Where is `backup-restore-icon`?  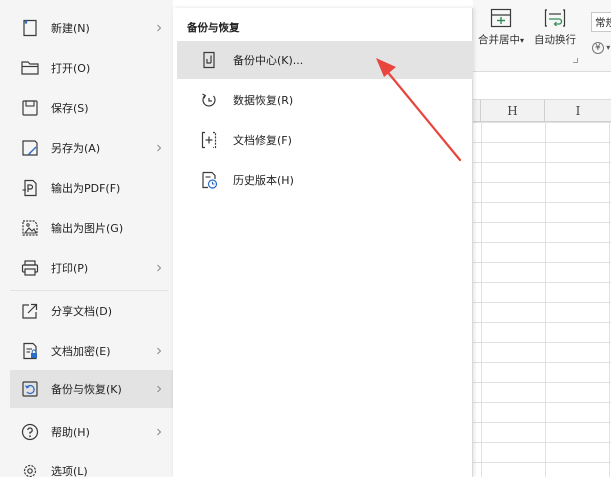 backup-restore-icon is located at coordinates (30, 389).